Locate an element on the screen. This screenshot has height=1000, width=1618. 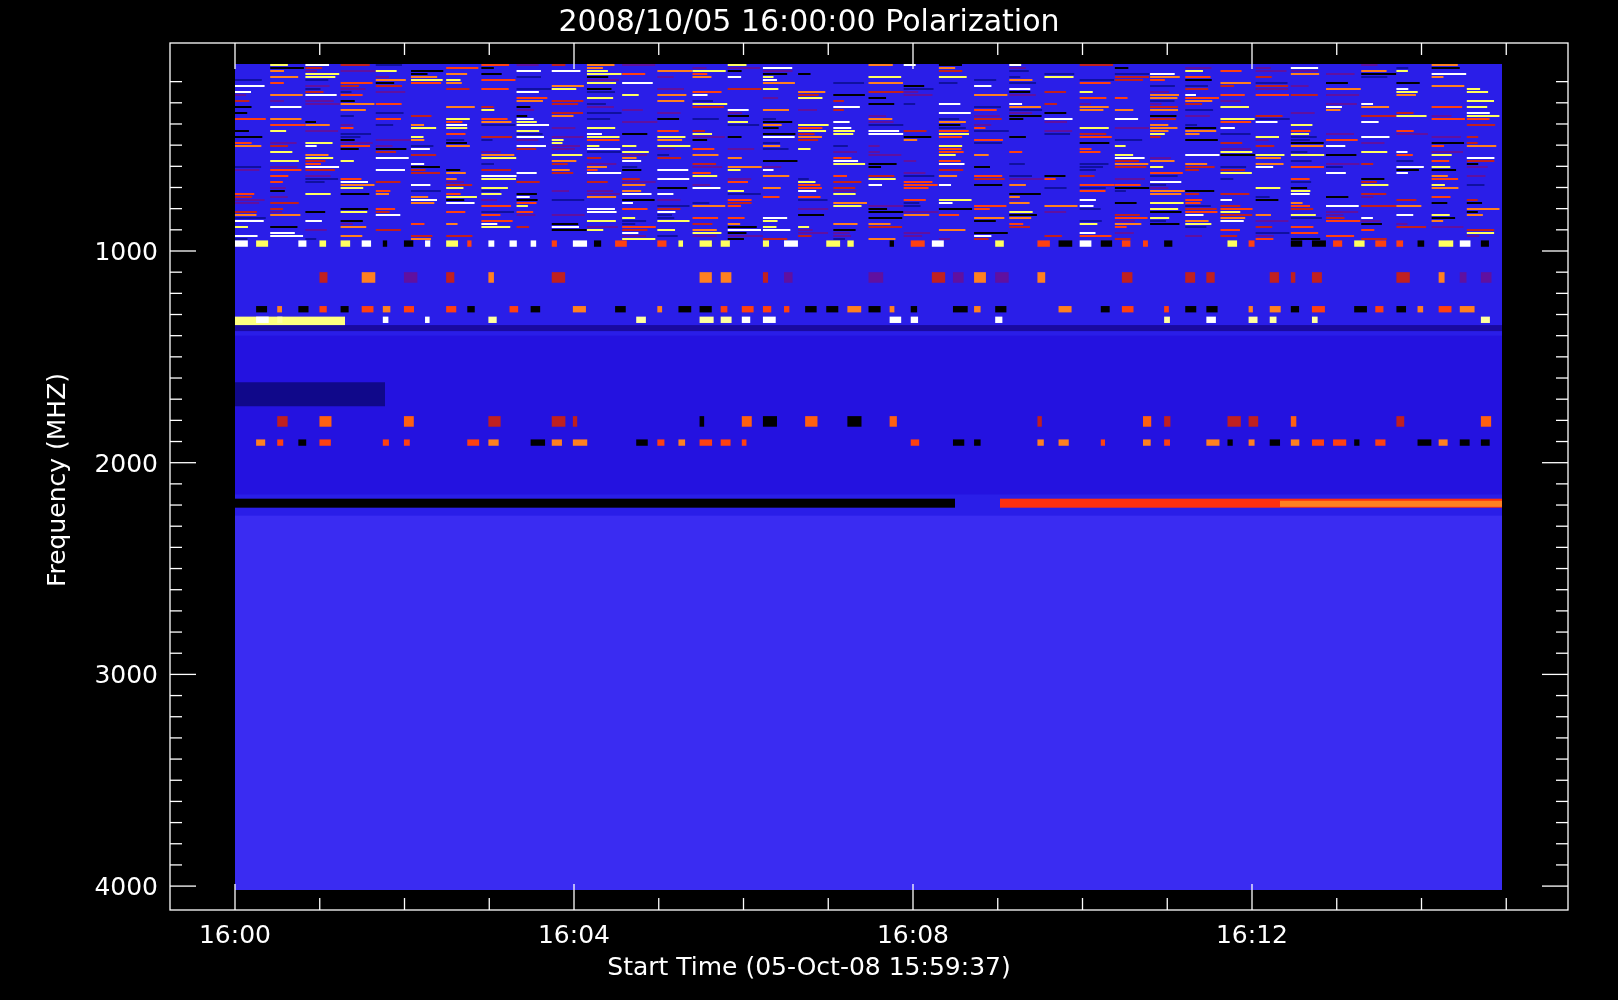
x-tick-label: 16:08 is located at coordinates (913, 934).